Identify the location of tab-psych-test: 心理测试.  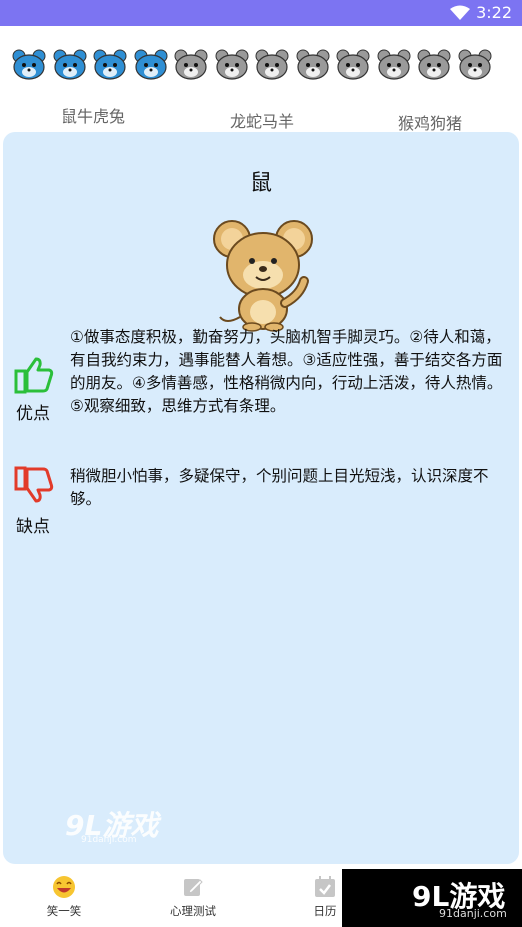
(193, 897).